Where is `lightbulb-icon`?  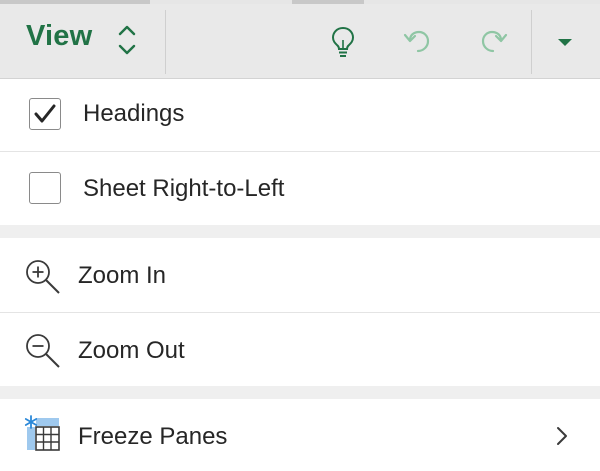 lightbulb-icon is located at coordinates (343, 41).